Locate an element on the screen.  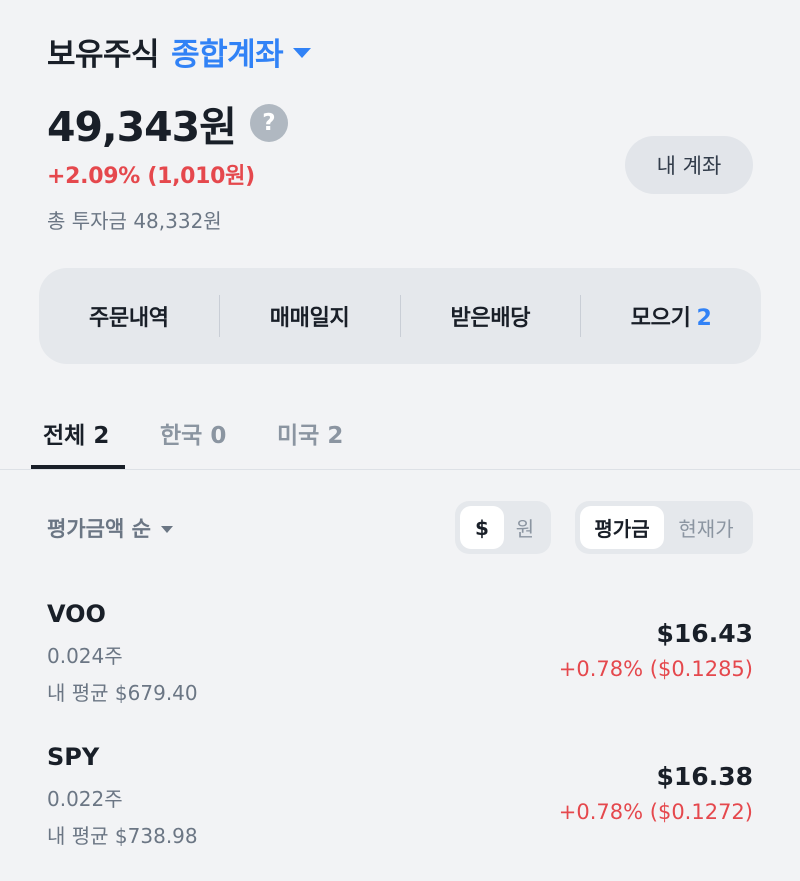
holding-ticker: SPY is located at coordinates (73, 757).